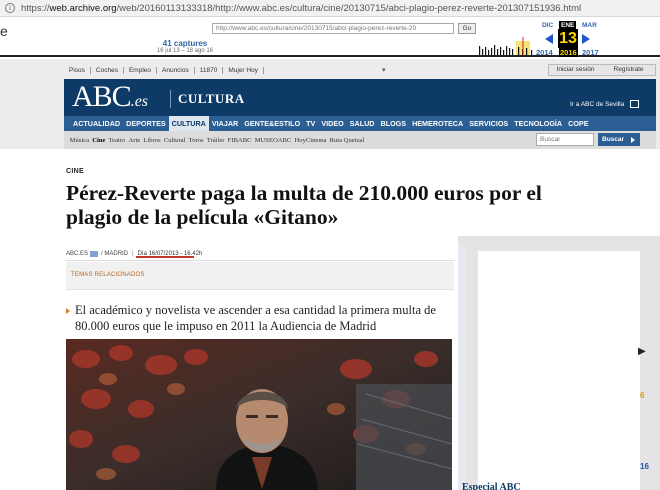  What do you see at coordinates (628, 70) in the screenshot?
I see `register-link: Regístrate` at bounding box center [628, 70].